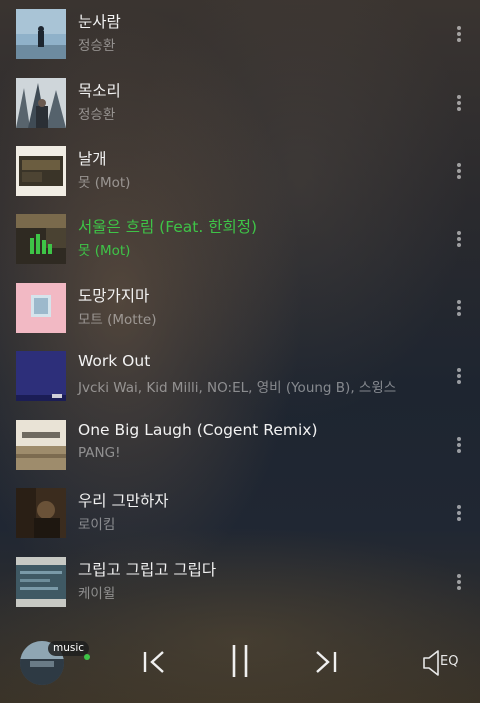 The width and height of the screenshot is (480, 703). Describe the element at coordinates (240, 103) in the screenshot. I see `track-row: 목소리 정승환` at that location.